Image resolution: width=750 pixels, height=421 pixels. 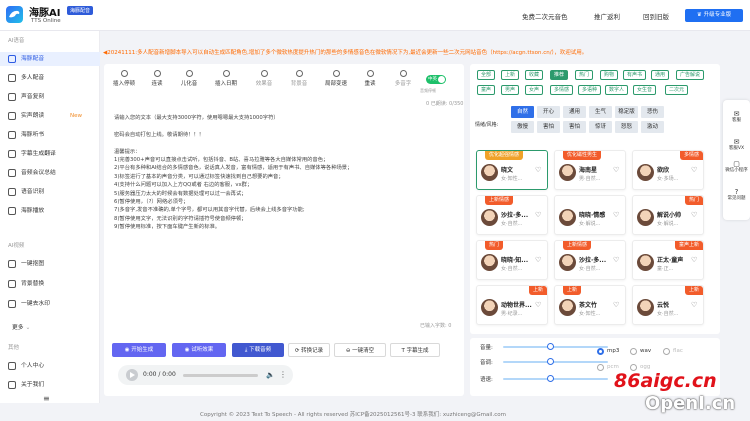 What do you see at coordinates (512, 305) in the screenshot?
I see `voice-card: 动物世界... 男·纪录... ♡ 上新` at bounding box center [512, 305].